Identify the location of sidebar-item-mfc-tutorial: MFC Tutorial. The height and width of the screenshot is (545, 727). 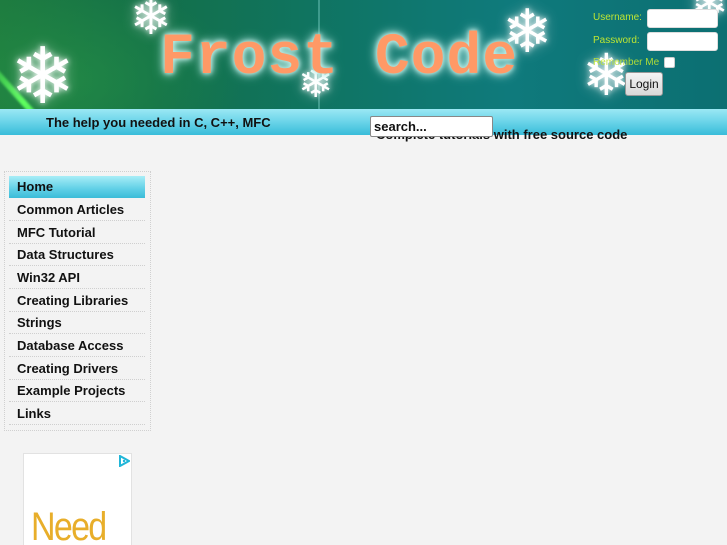
(77, 233).